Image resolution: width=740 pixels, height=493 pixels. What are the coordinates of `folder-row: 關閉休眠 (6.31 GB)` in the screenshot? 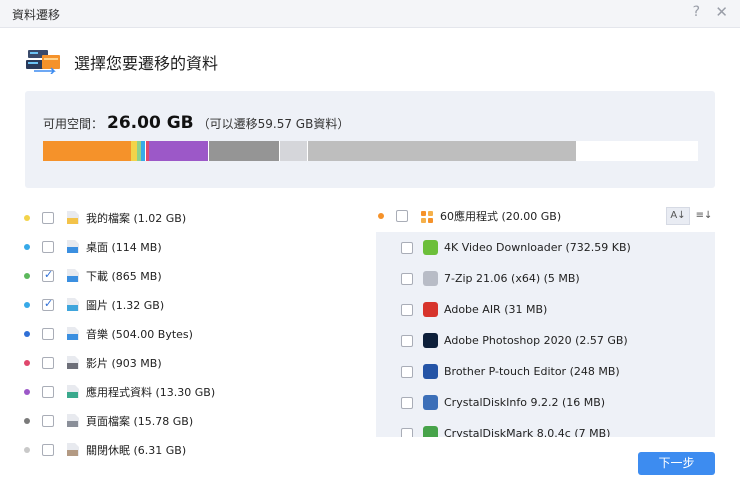 It's located at (182, 449).